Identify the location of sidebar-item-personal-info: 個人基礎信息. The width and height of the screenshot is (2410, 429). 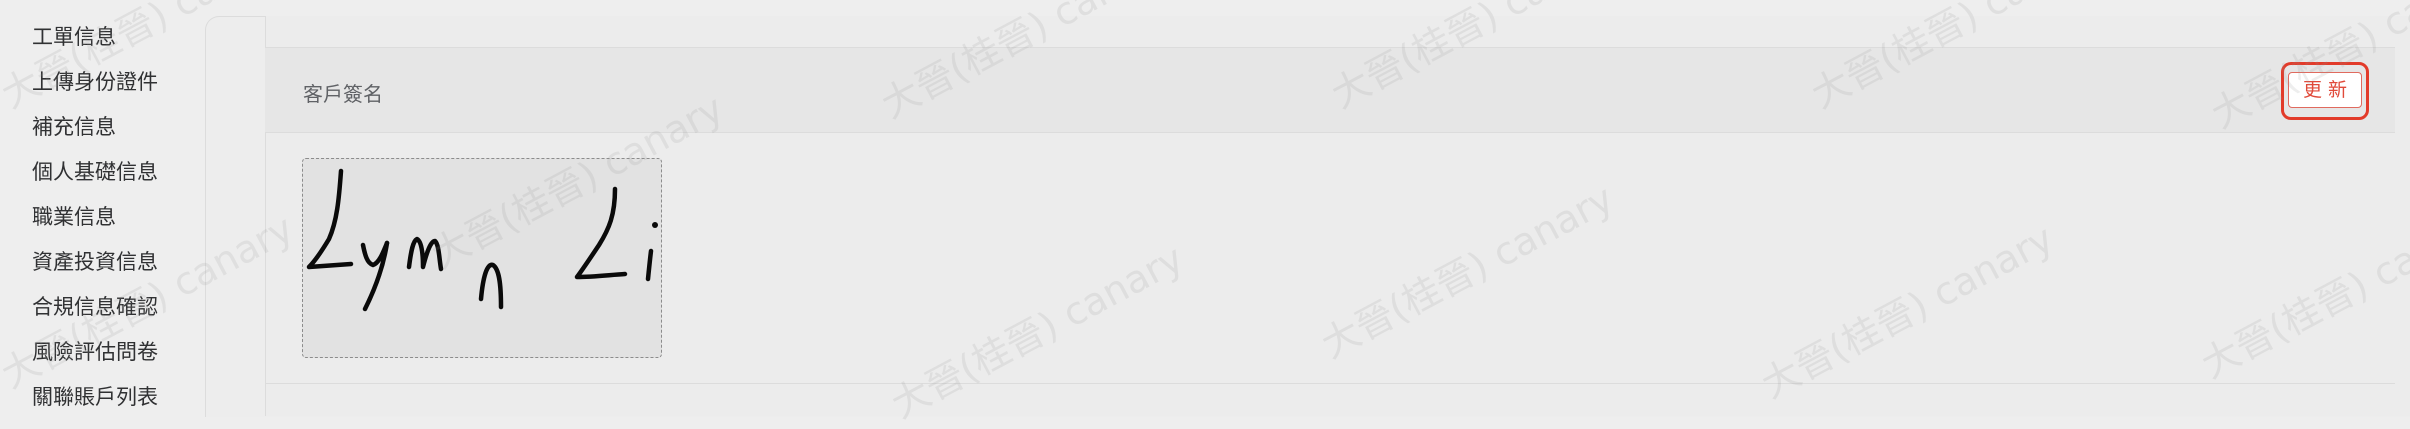
(95, 172).